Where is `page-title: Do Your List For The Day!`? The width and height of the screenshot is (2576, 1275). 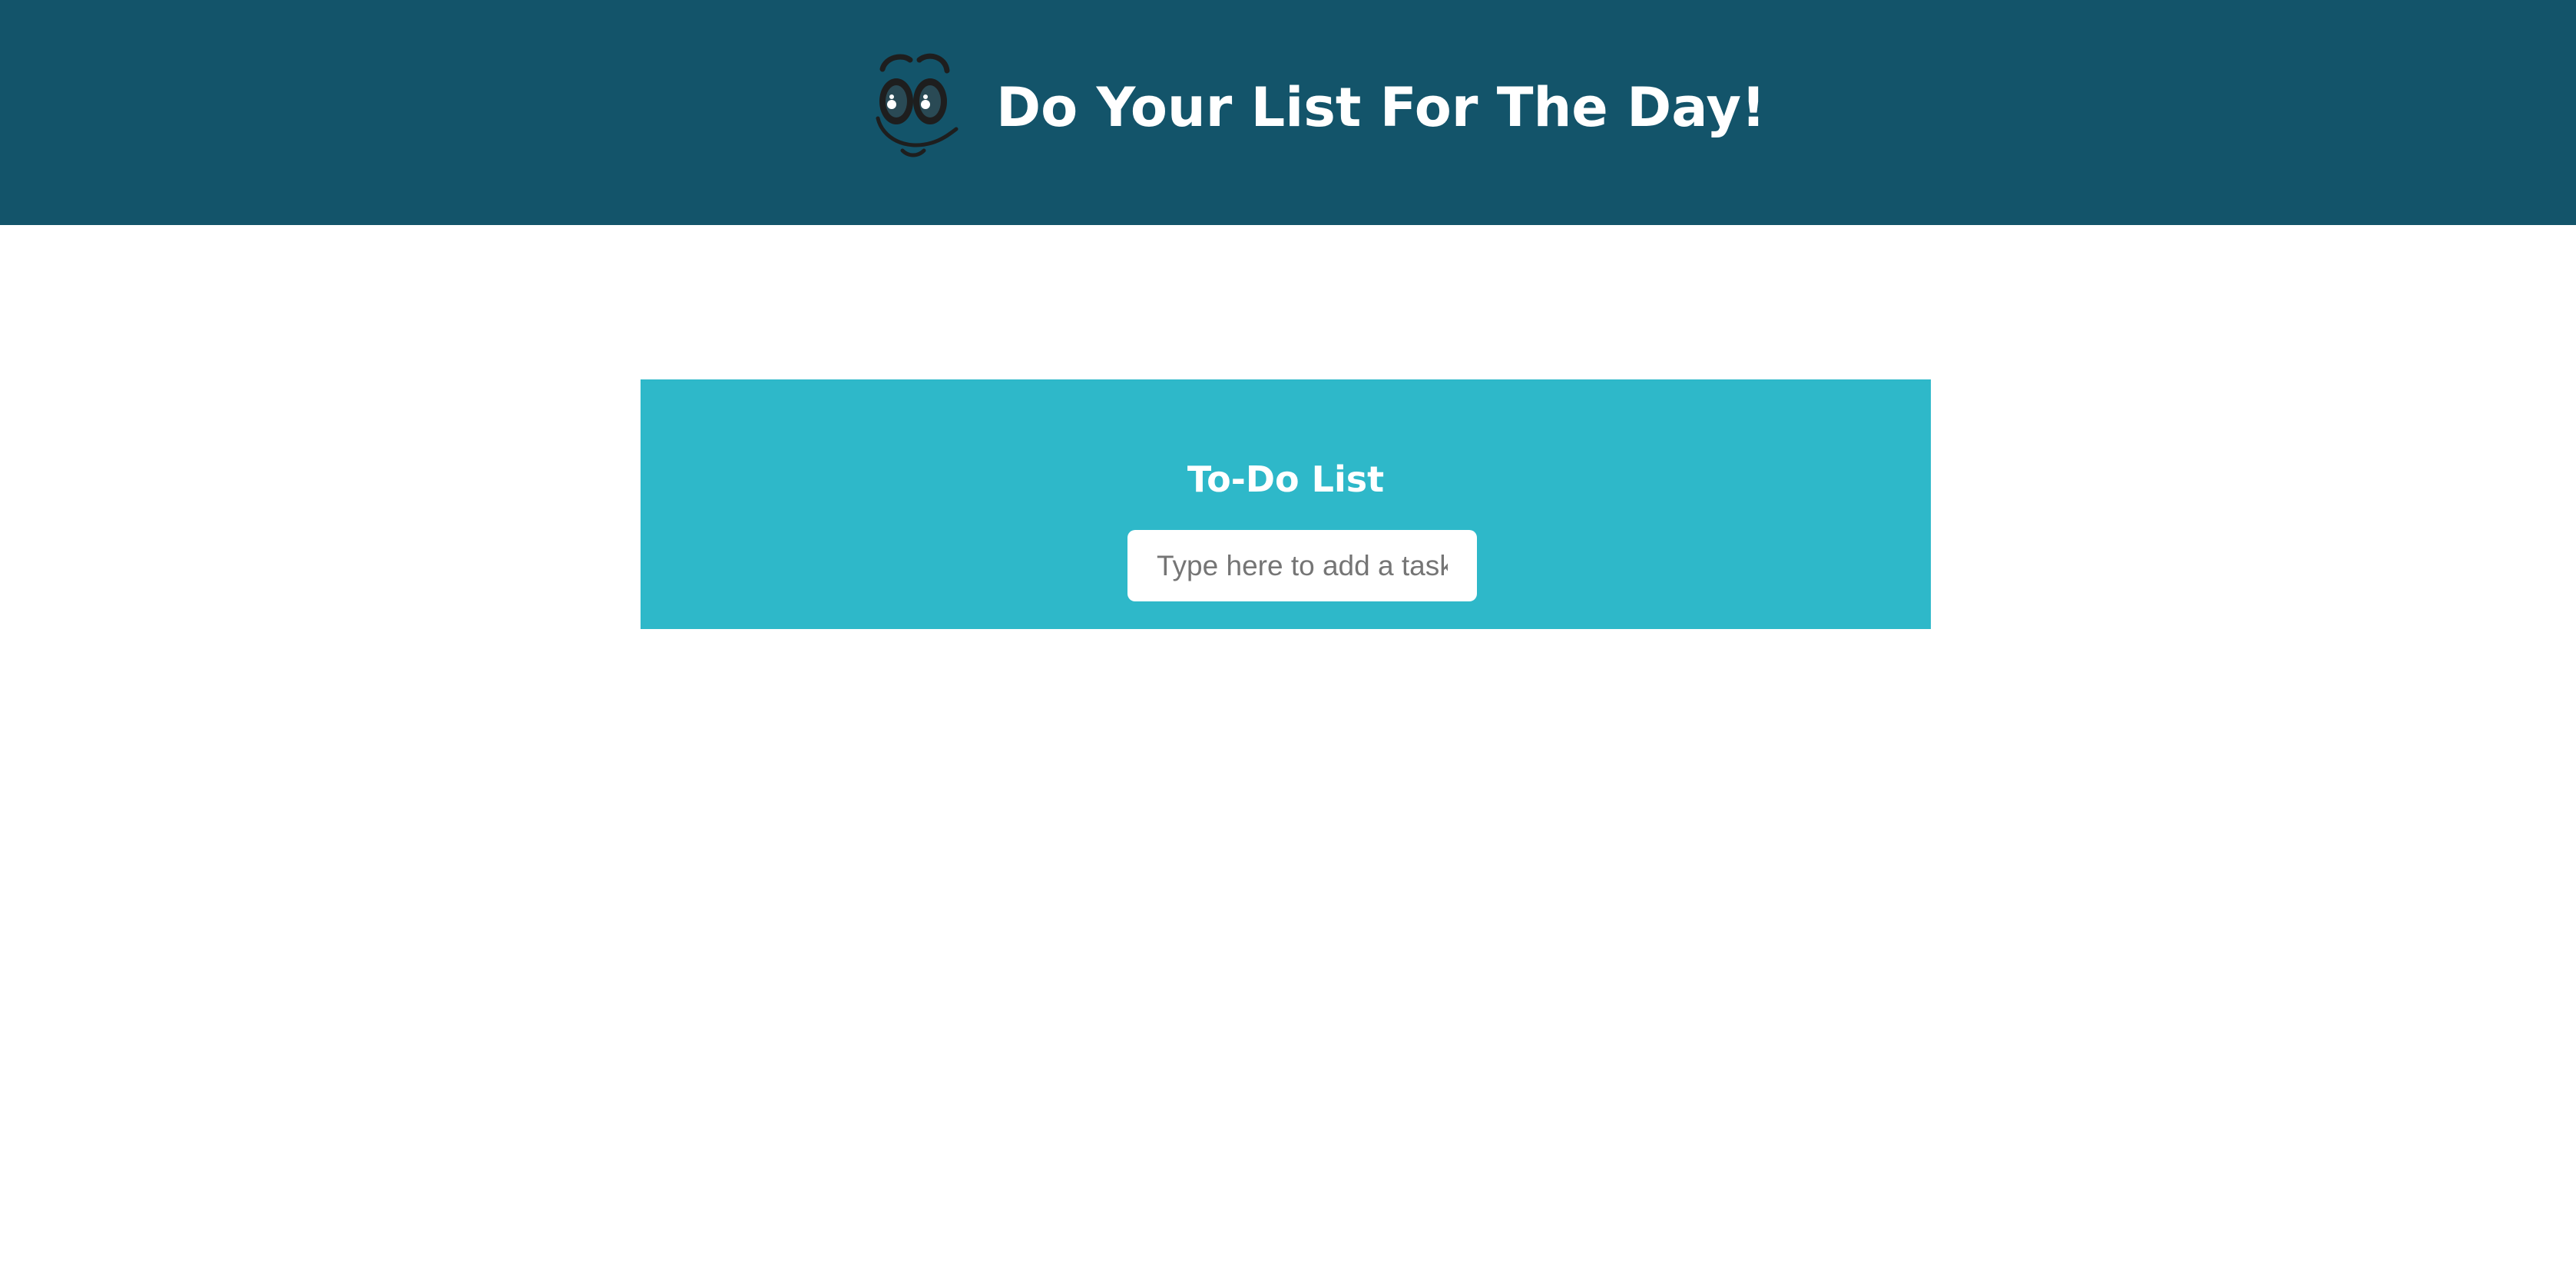 page-title: Do Your List For The Day! is located at coordinates (1381, 107).